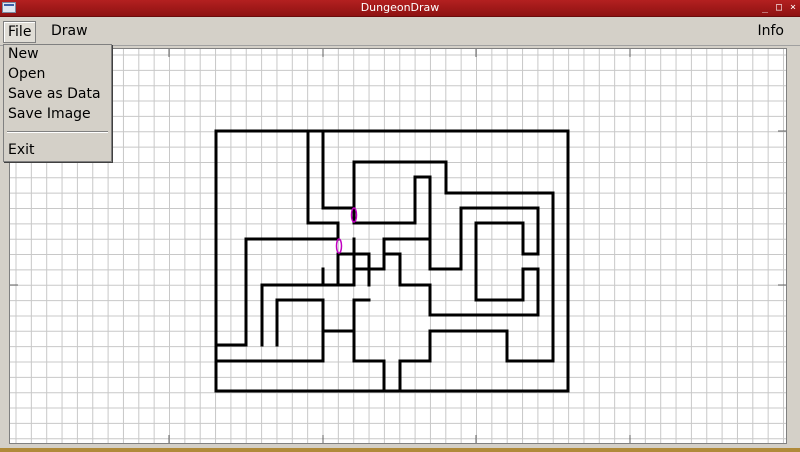 The height and width of the screenshot is (452, 800). I want to click on minimize-button: _, so click(765, 8).